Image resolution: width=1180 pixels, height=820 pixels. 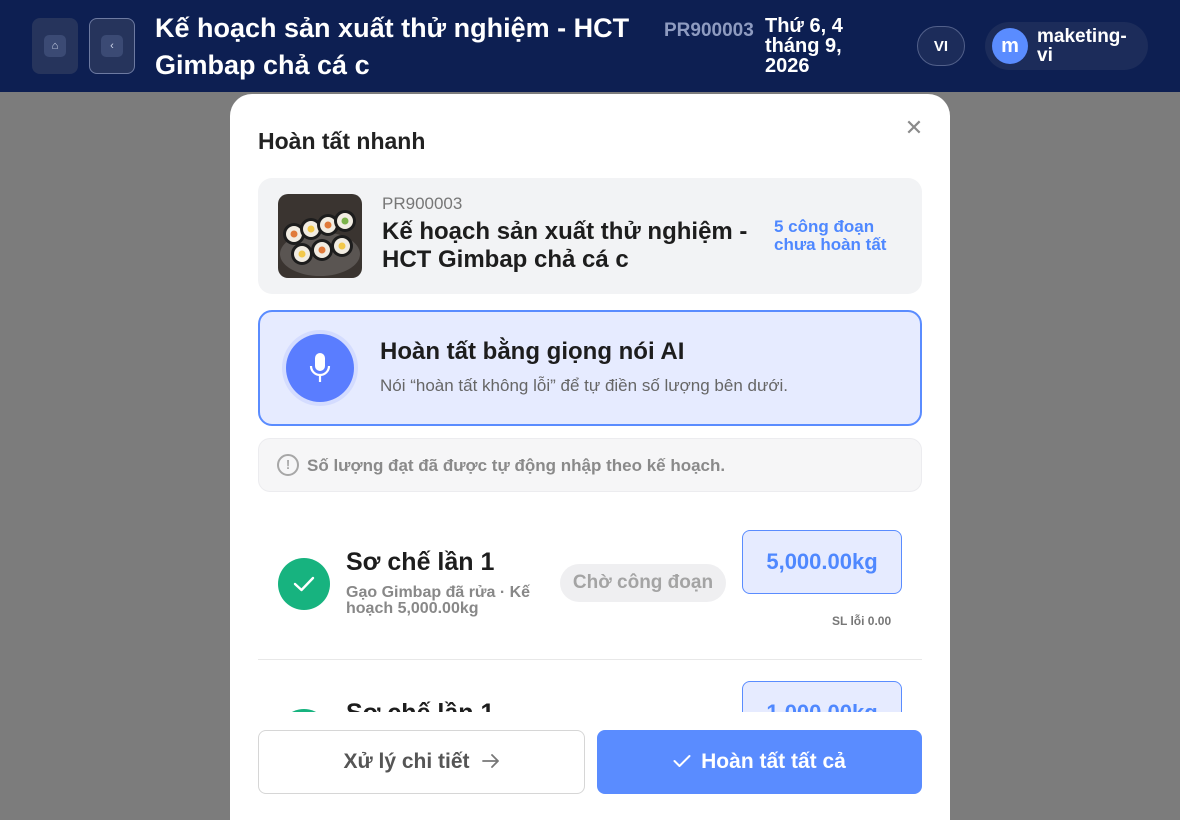 I want to click on modal-title: Hoàn tất nhanh, so click(x=342, y=141).